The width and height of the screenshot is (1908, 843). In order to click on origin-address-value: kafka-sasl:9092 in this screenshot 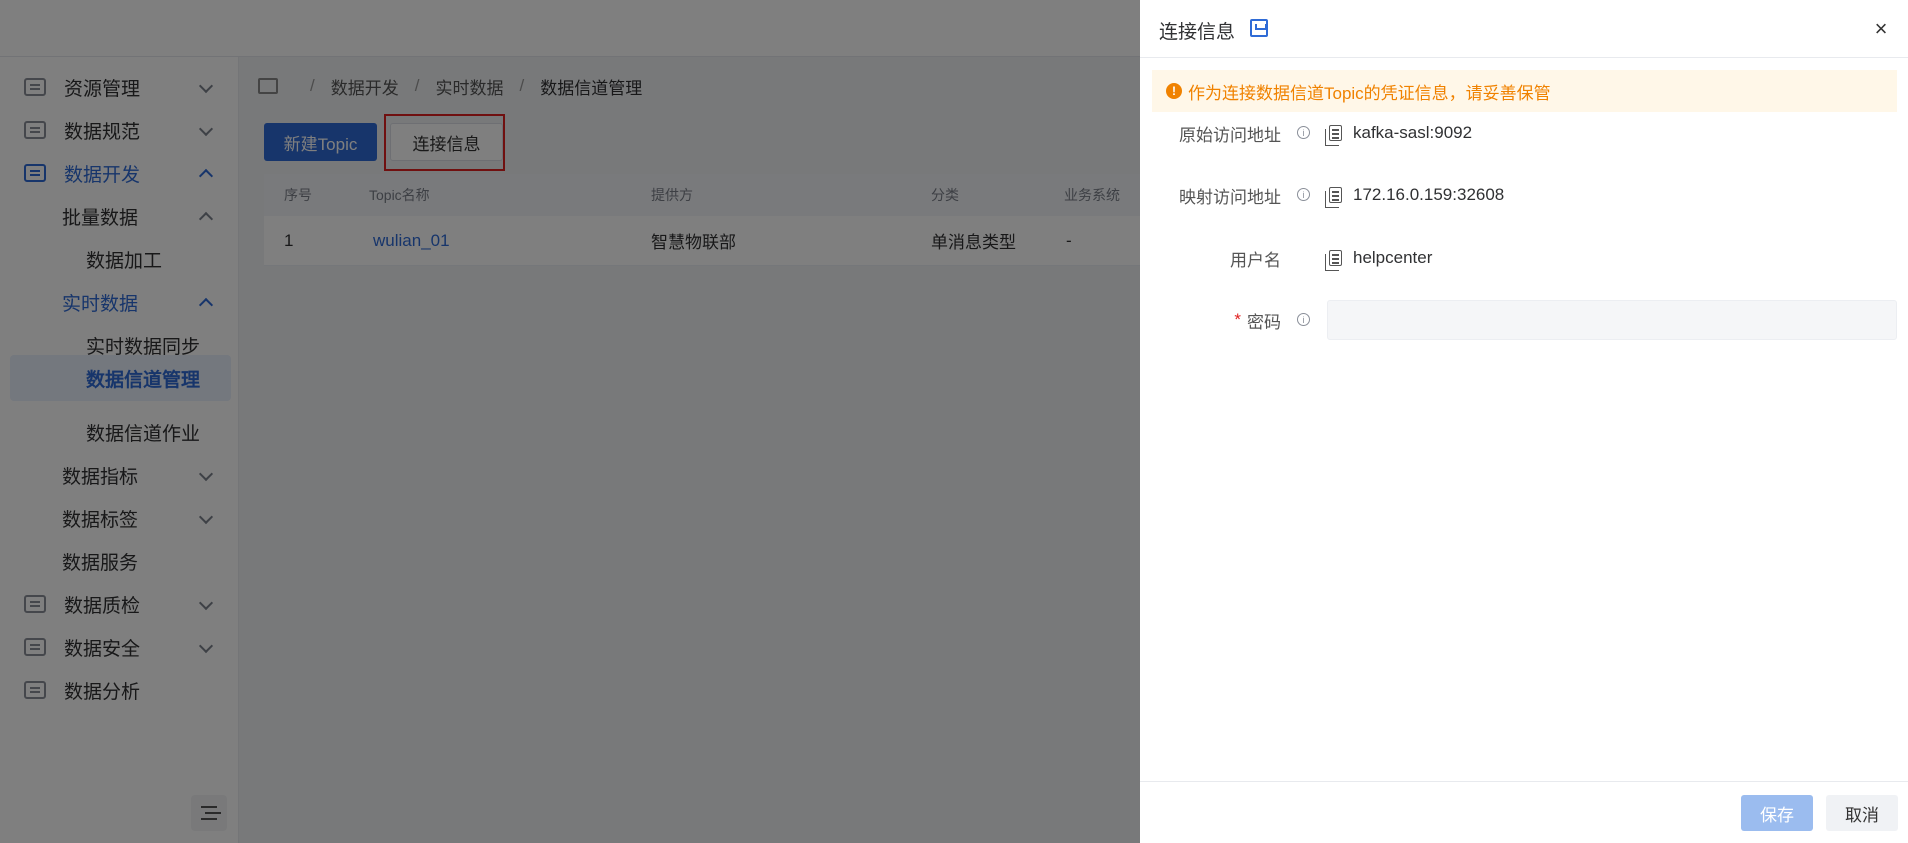, I will do `click(1413, 132)`.